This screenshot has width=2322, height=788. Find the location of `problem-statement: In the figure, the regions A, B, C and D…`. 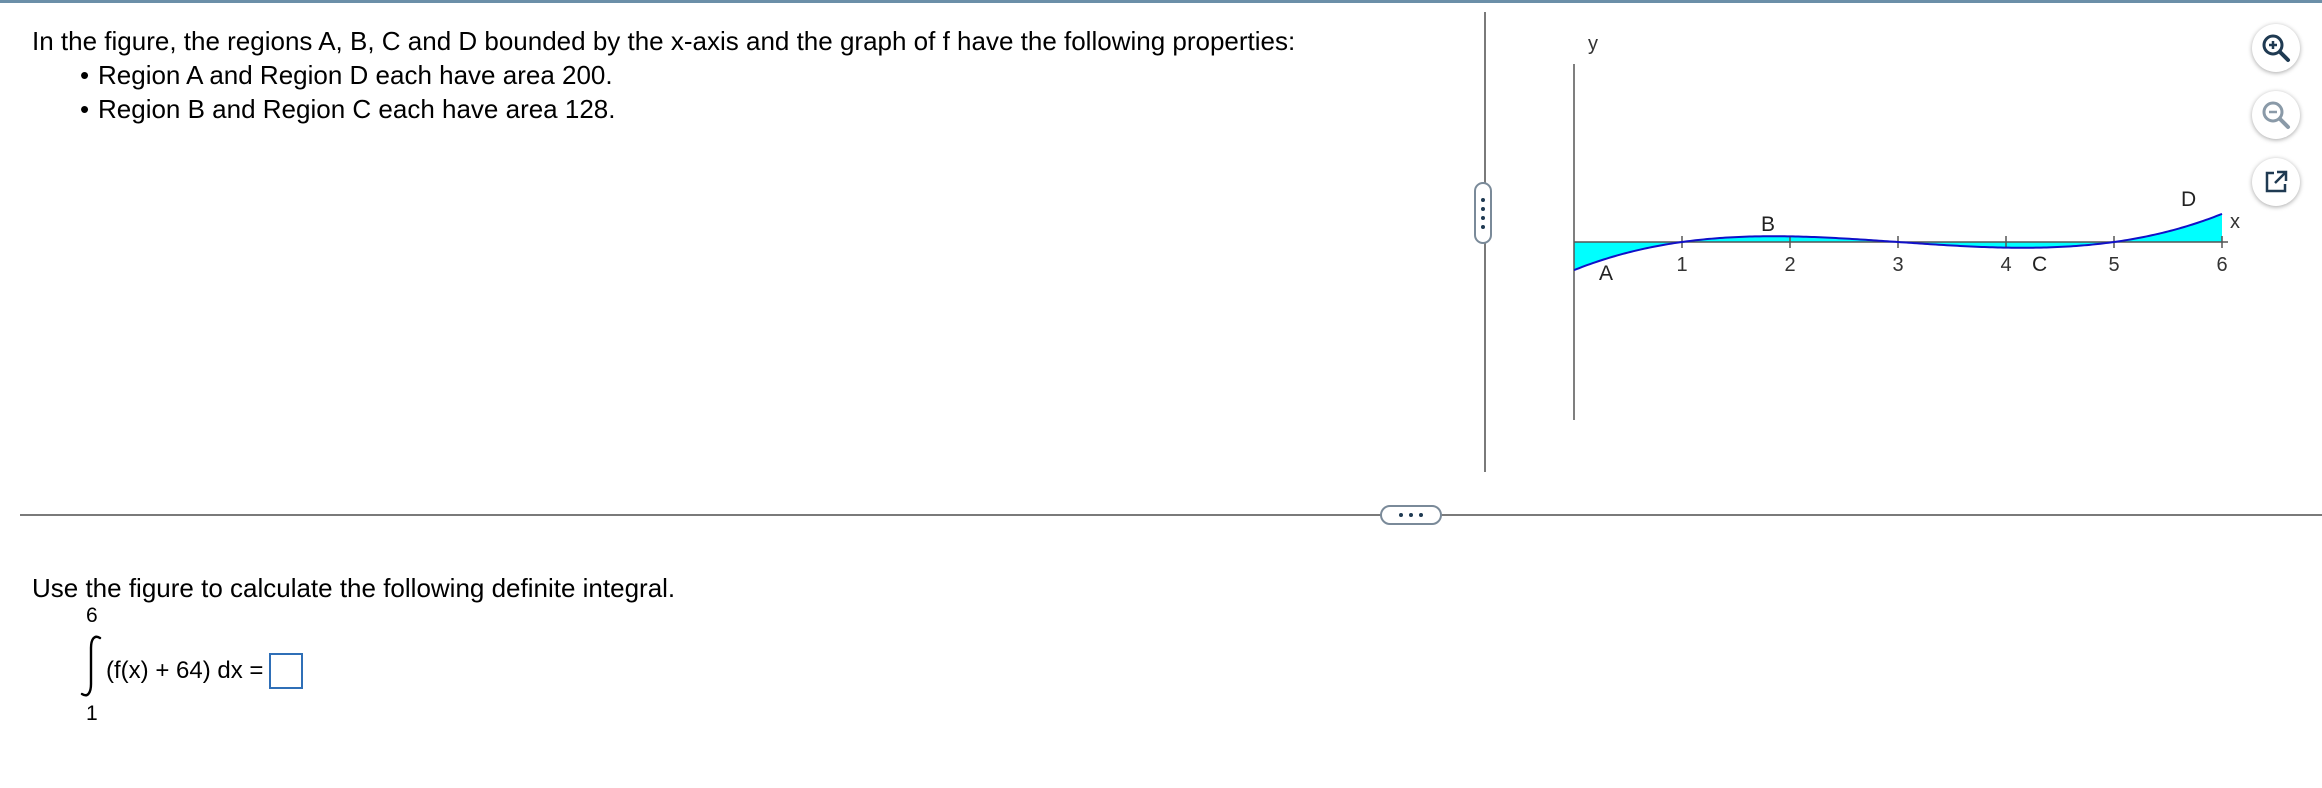

problem-statement: In the figure, the regions A, B, C and D… is located at coordinates (752, 75).